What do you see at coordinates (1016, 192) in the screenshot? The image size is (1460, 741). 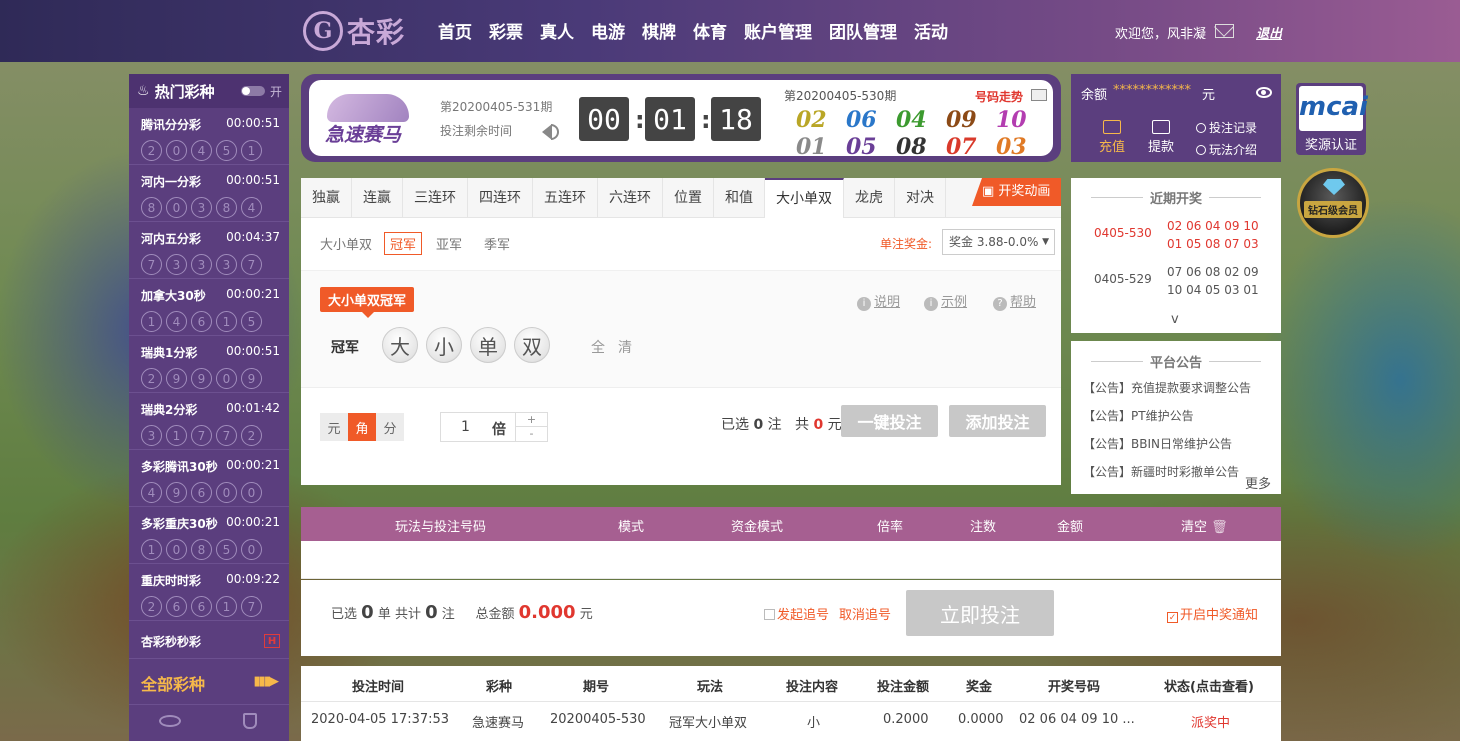 I see `draw-animation-button: ▣ 开奖动画` at bounding box center [1016, 192].